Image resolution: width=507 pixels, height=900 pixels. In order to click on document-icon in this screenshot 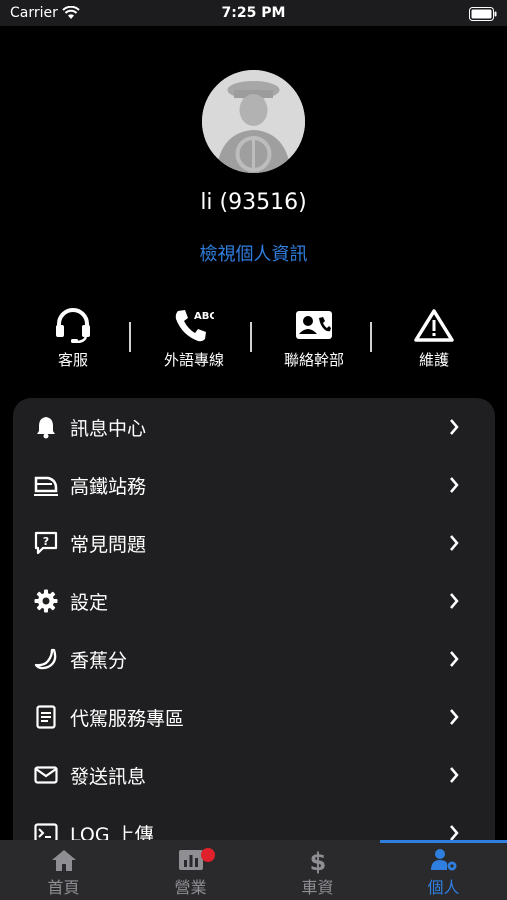, I will do `click(46, 717)`.